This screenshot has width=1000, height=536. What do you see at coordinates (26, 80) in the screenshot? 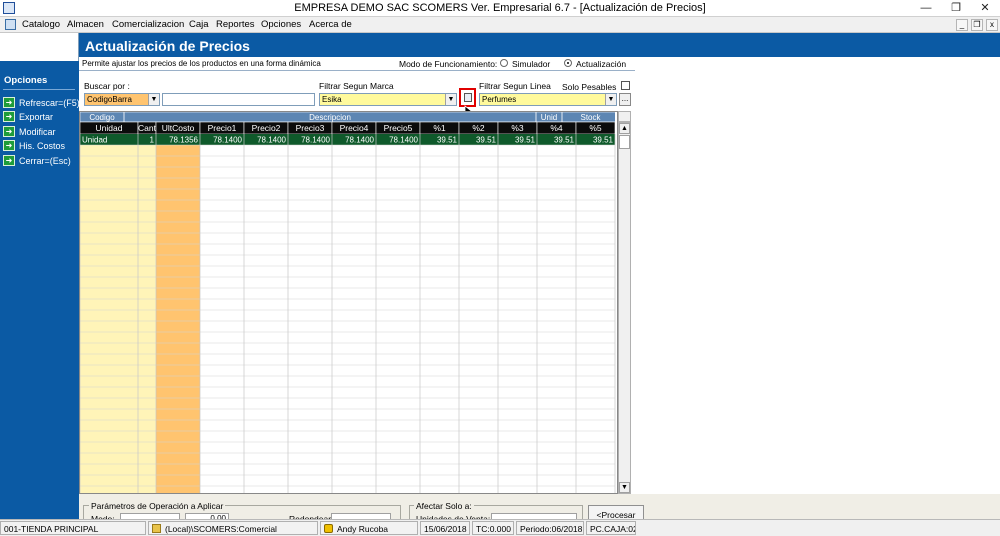
I see `sidebar-heading: Opciones` at bounding box center [26, 80].